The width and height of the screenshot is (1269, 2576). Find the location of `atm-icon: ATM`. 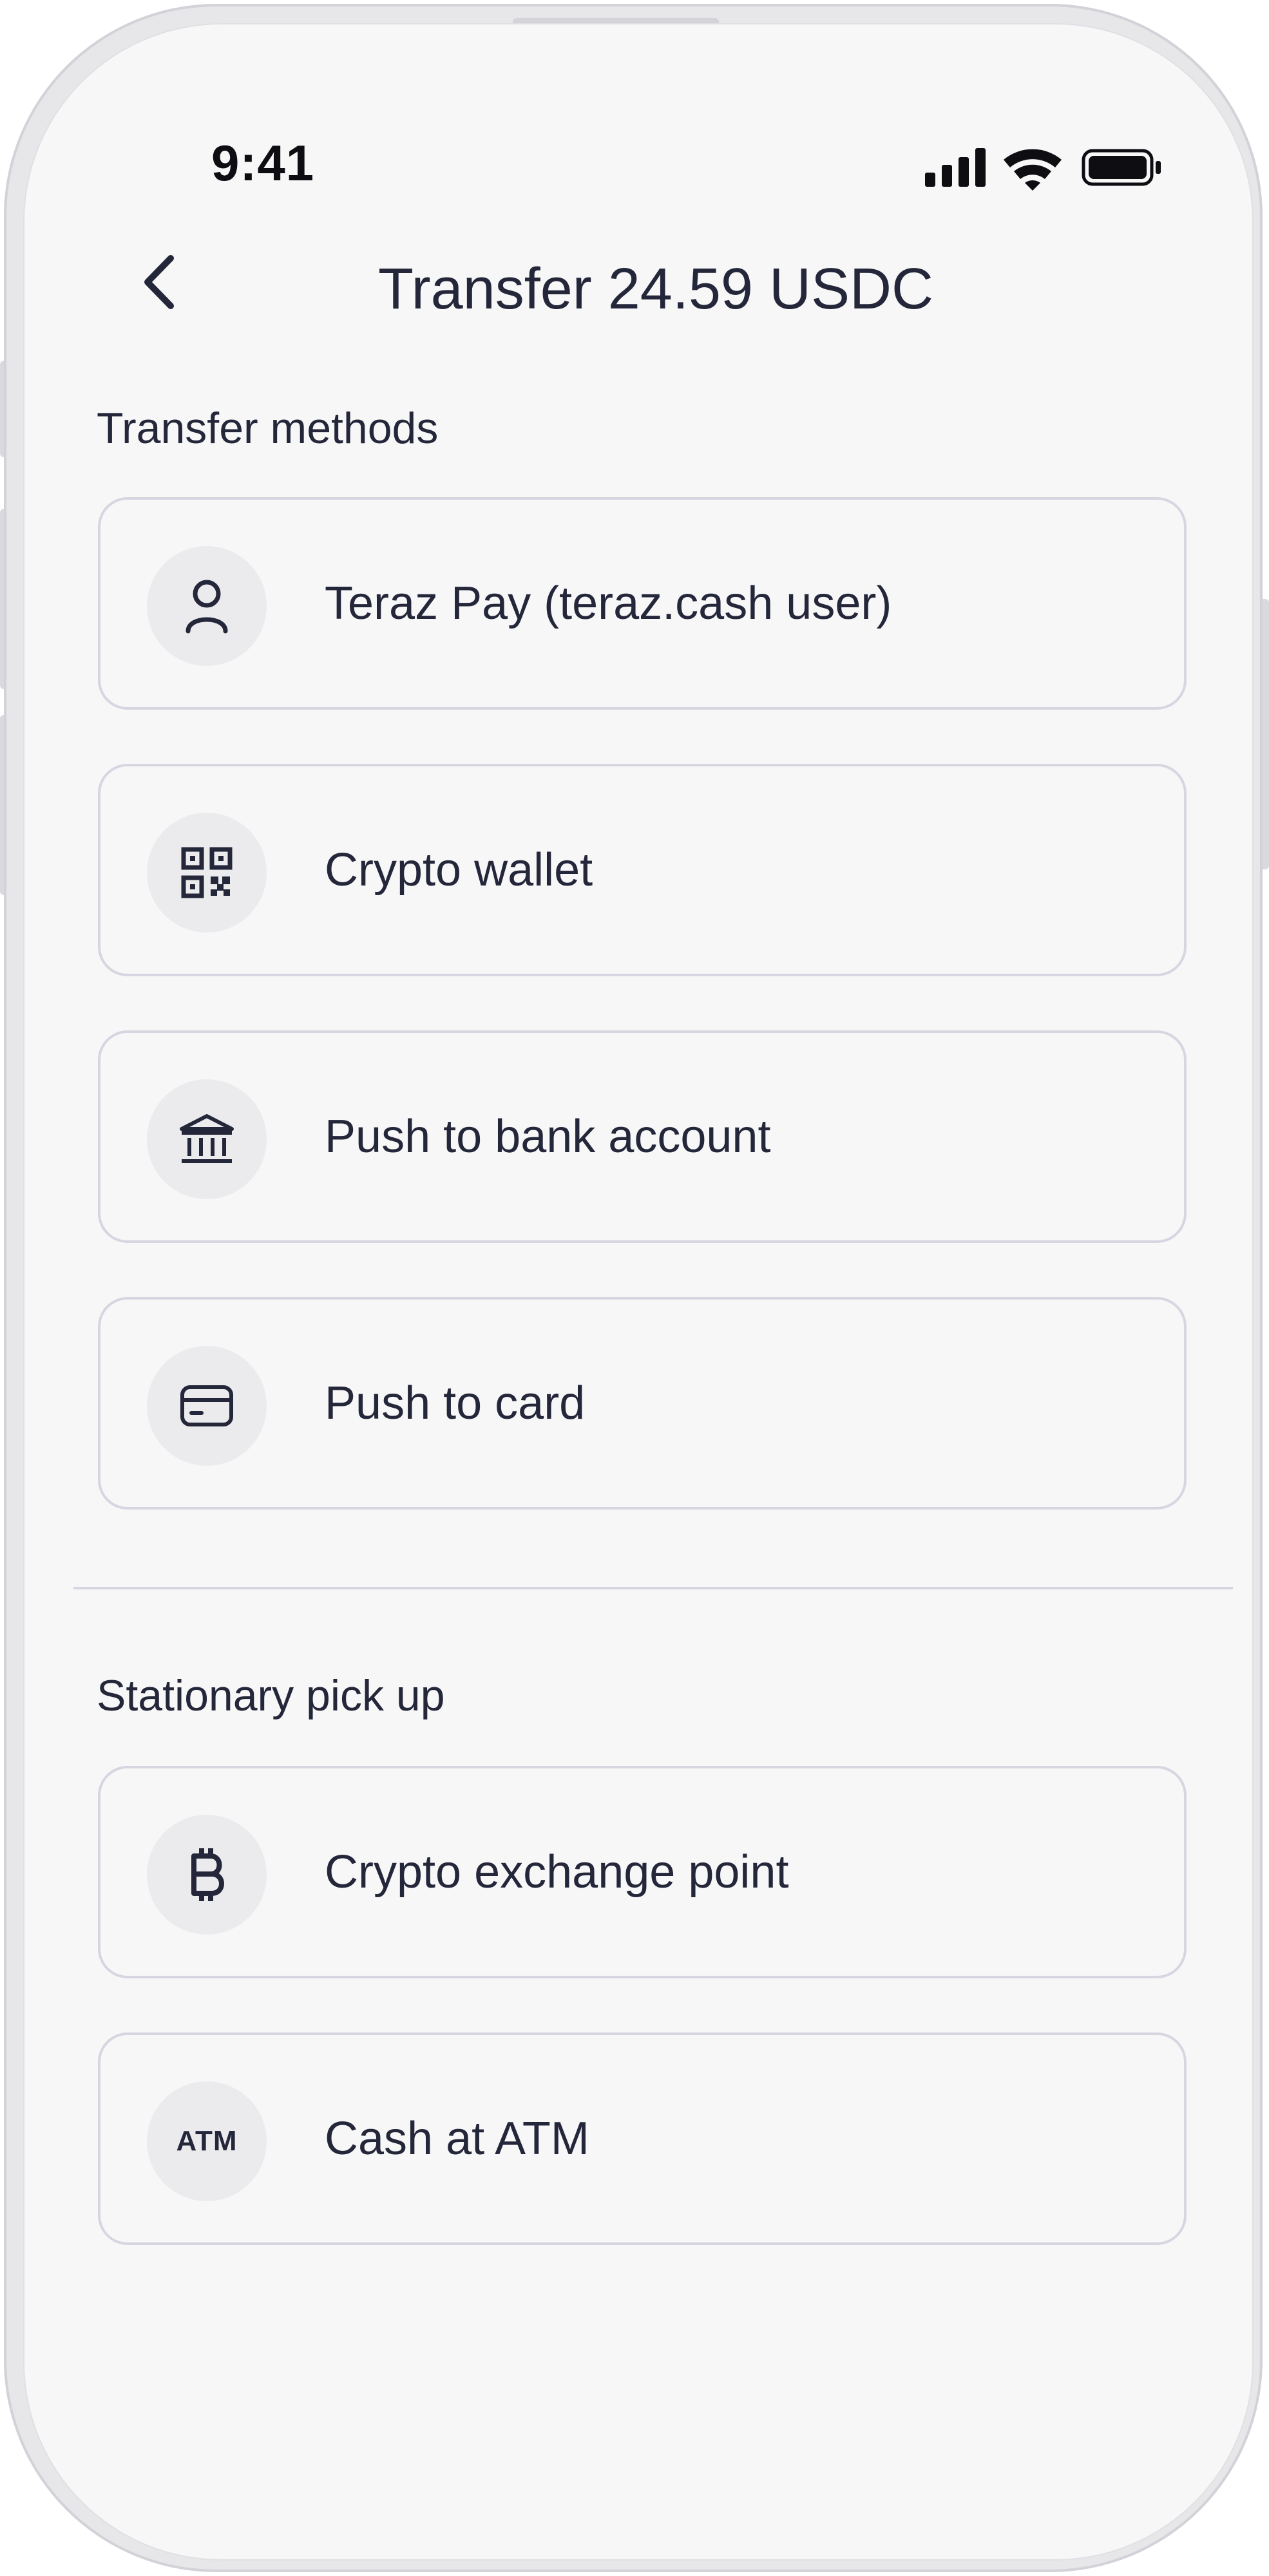

atm-icon: ATM is located at coordinates (207, 2141).